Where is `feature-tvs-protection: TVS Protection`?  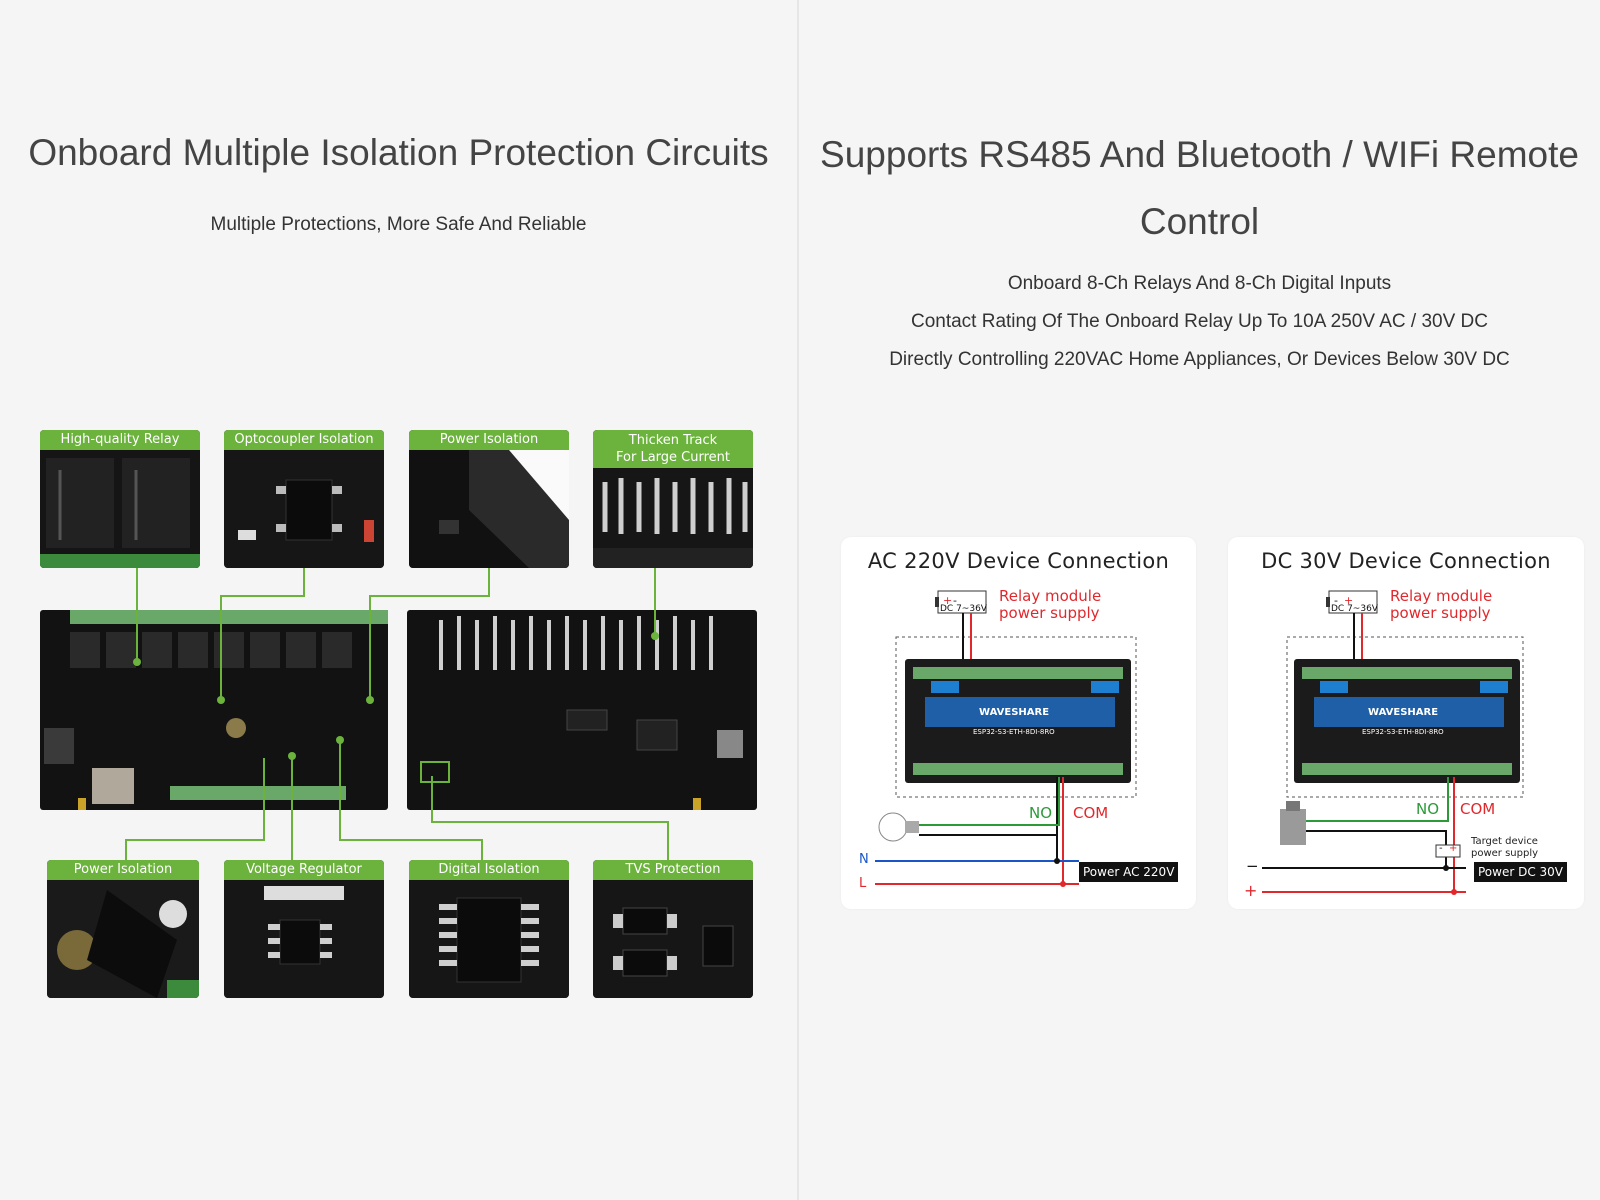
feature-tvs-protection: TVS Protection is located at coordinates (673, 929).